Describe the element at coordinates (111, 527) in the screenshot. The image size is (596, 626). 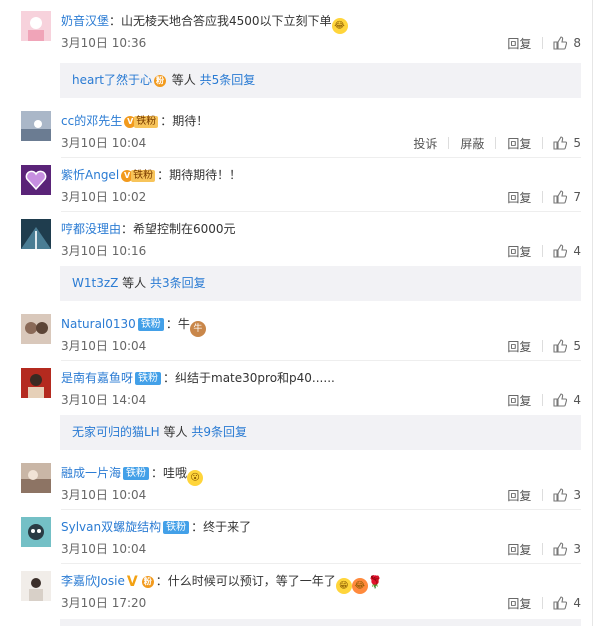
I see `username: Sylvan双螺旋结构` at that location.